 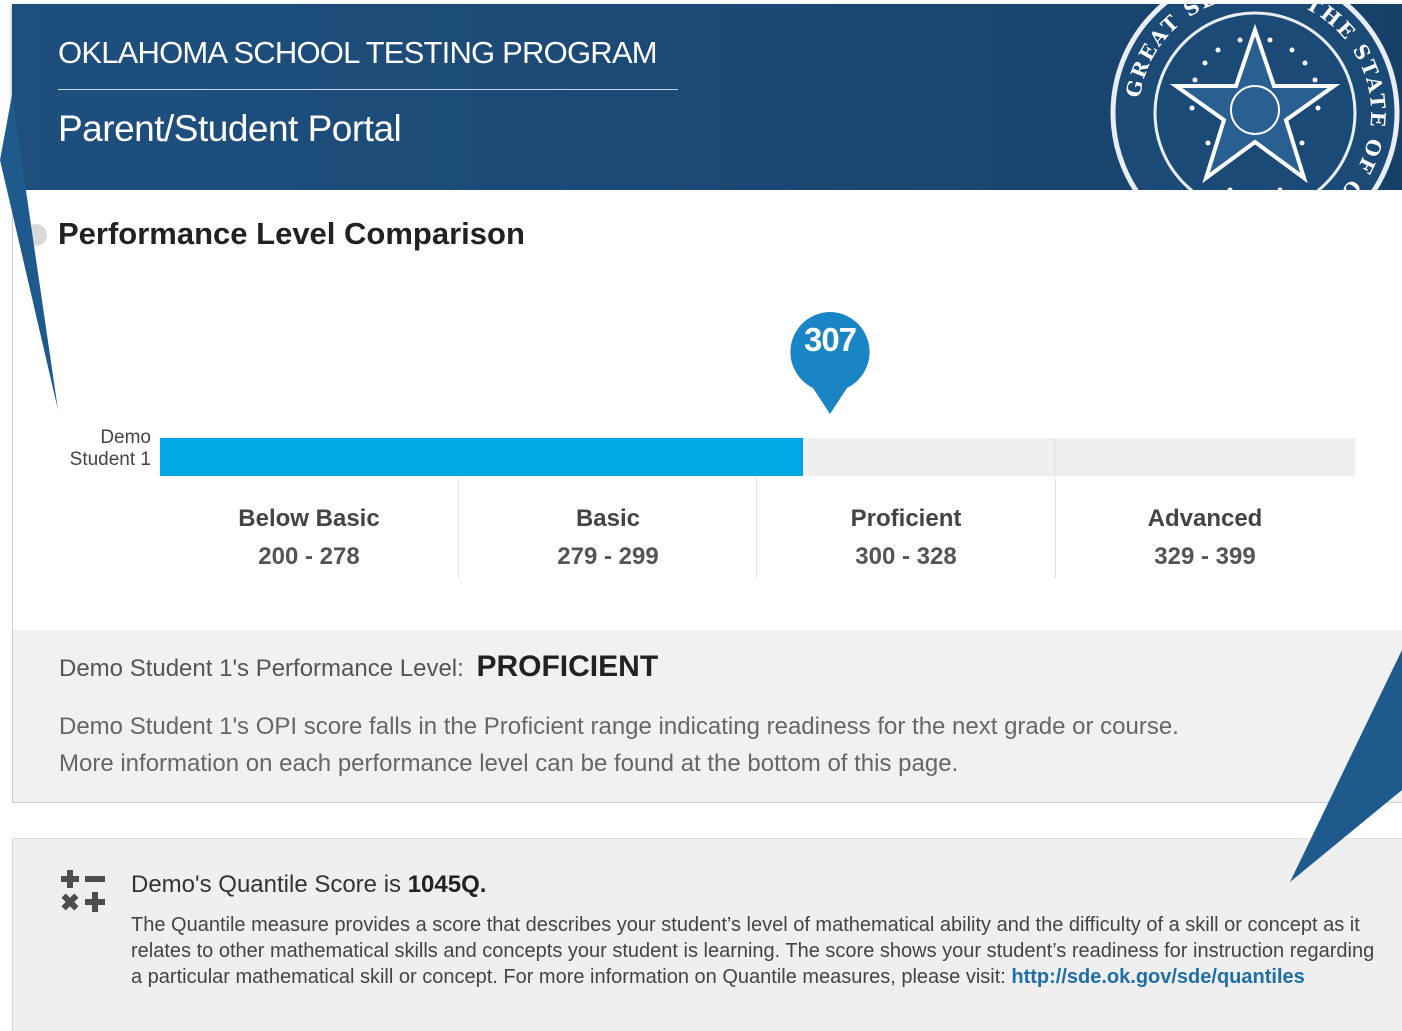 I want to click on band-range: 300 - 328, so click(x=906, y=556).